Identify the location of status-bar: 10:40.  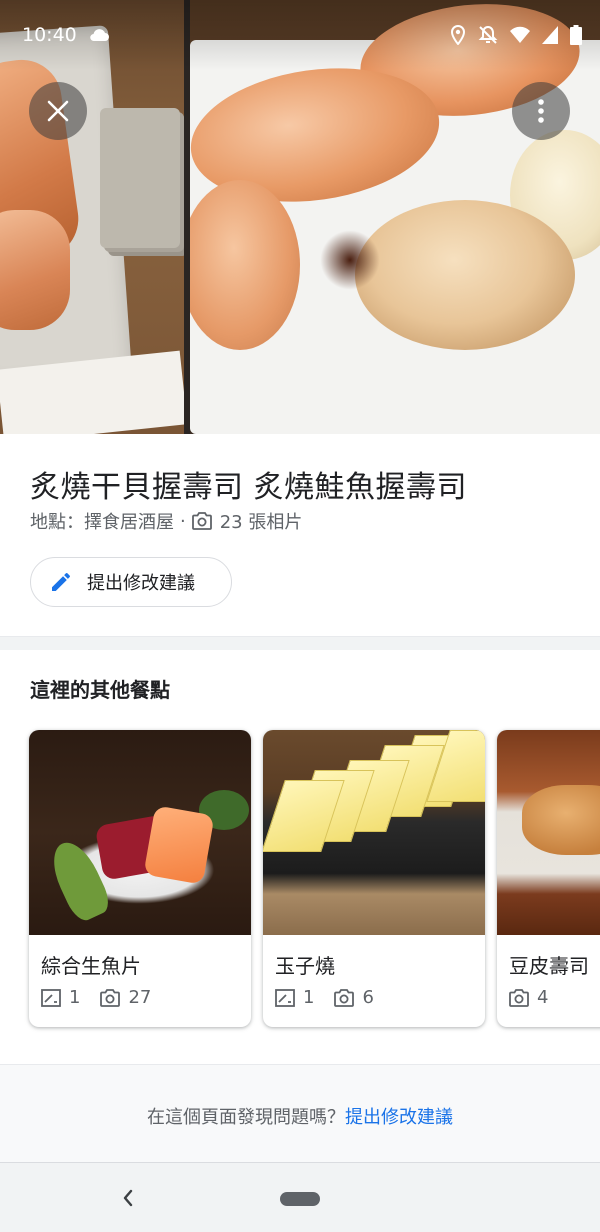
(300, 35).